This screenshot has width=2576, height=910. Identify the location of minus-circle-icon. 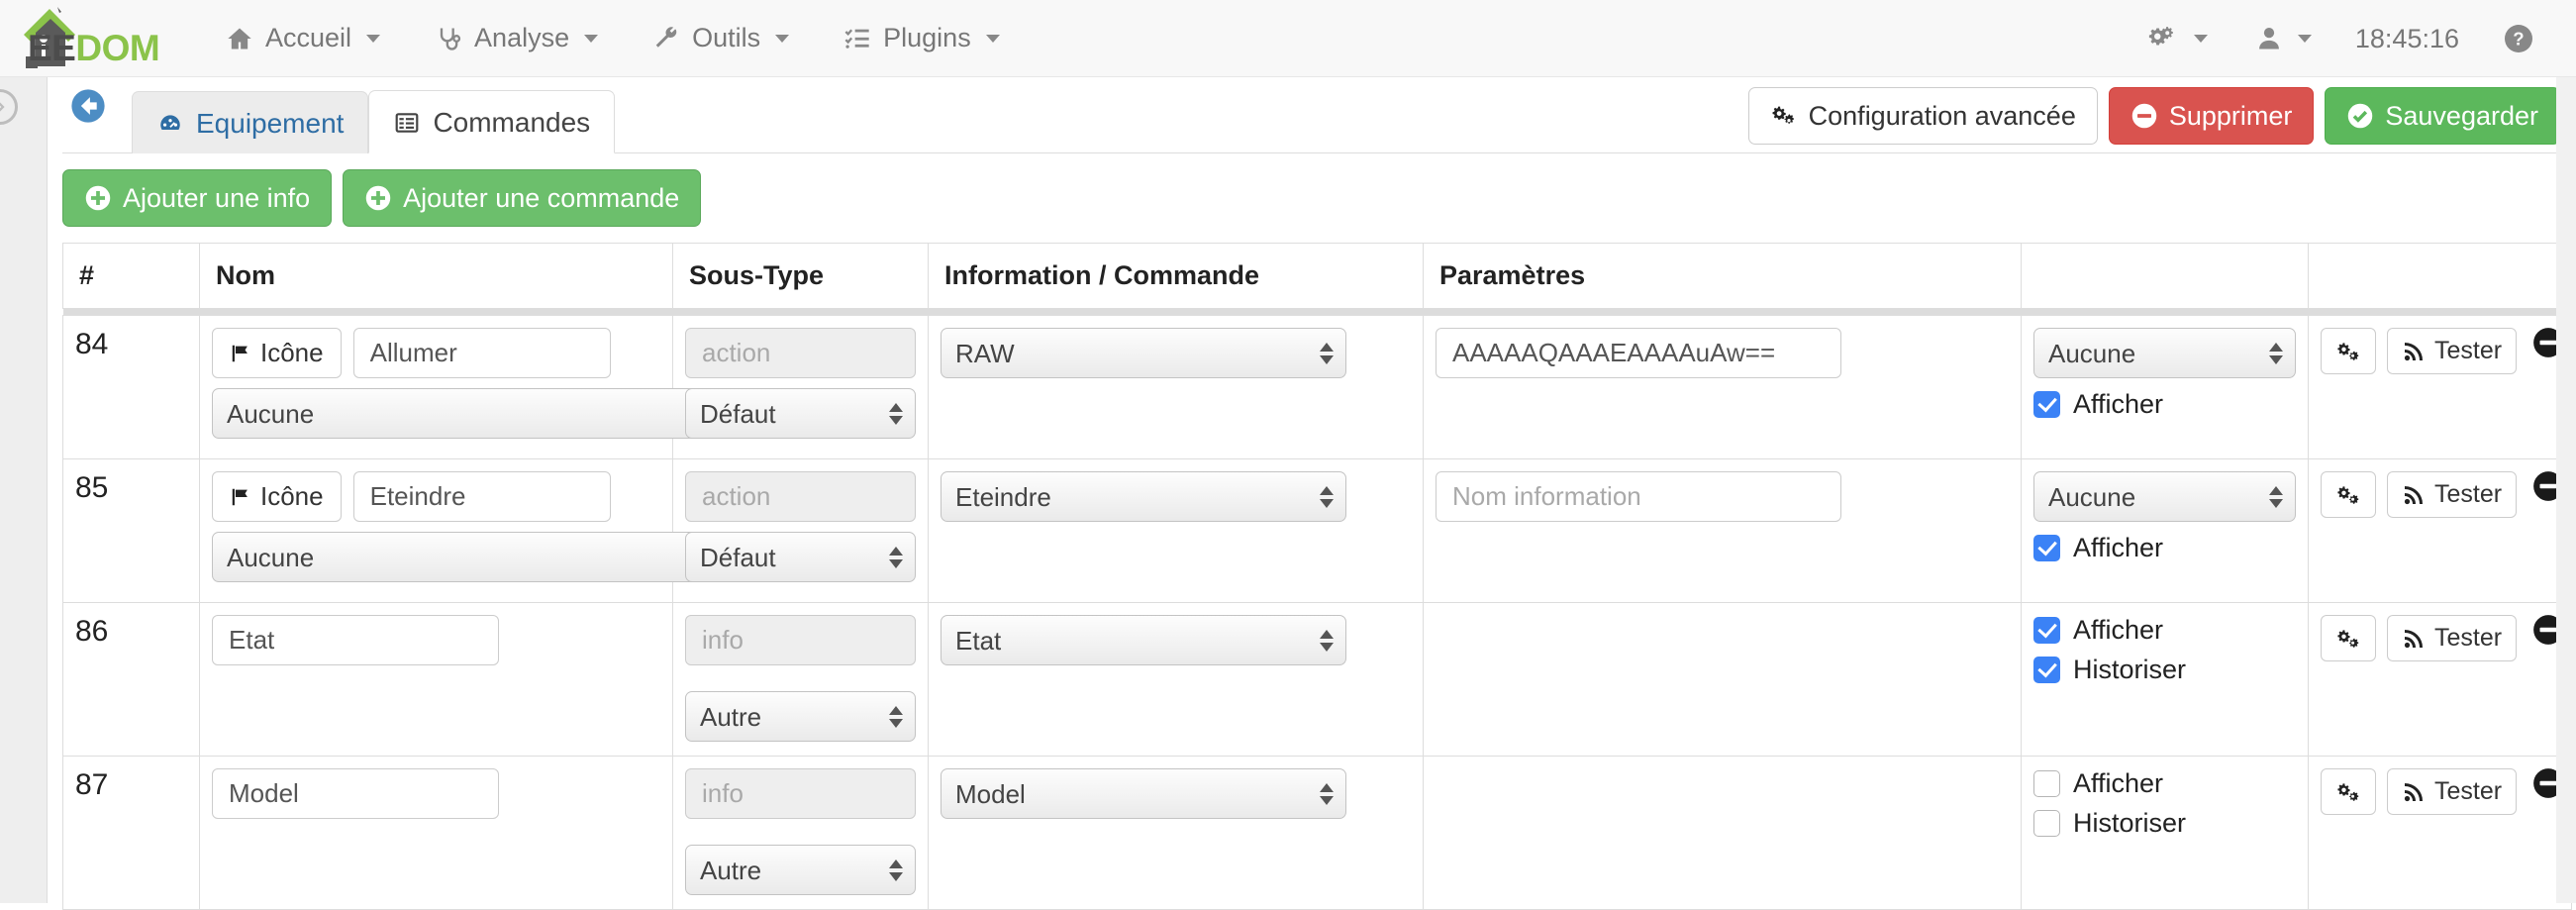
(2144, 116).